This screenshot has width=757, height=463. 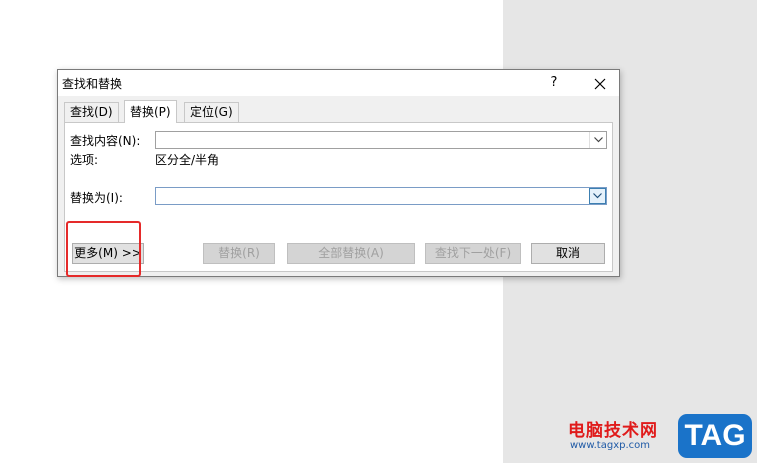 I want to click on tab-find: 查找(D), so click(x=91, y=112).